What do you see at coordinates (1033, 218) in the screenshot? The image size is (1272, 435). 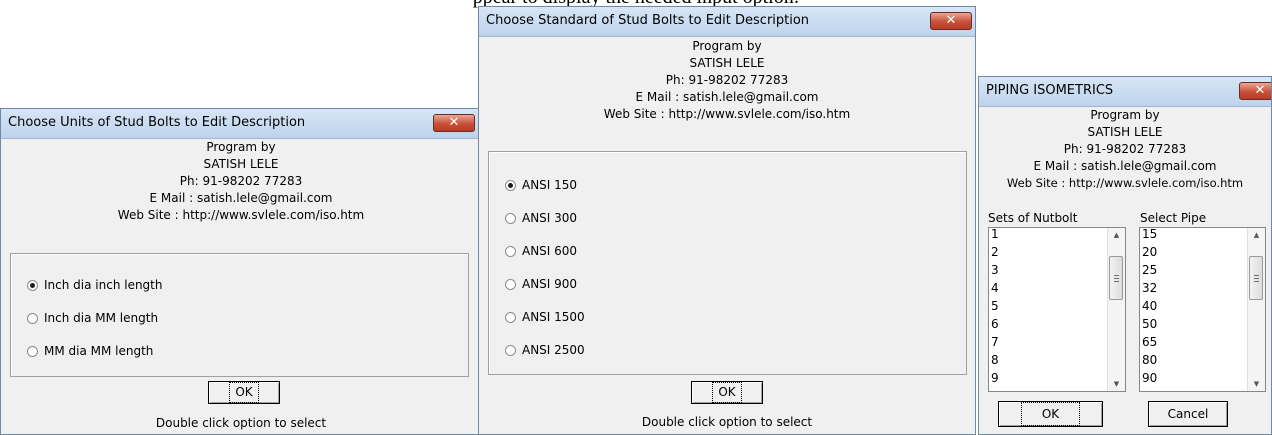 I see `sets-of-nutbolt-label: Sets of Nutbolt` at bounding box center [1033, 218].